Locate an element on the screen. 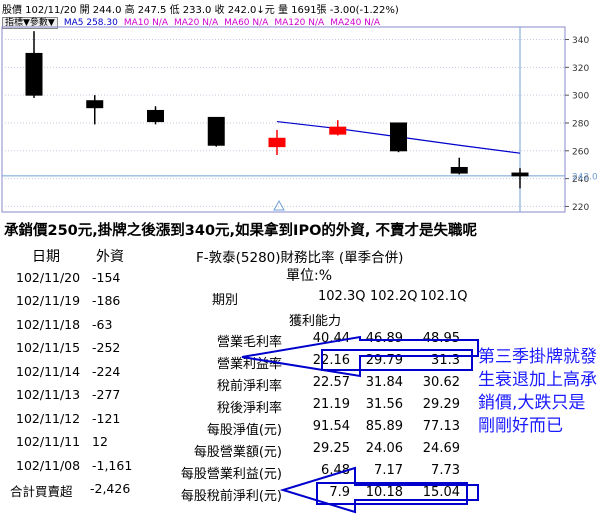 The image size is (600, 524). fin-row-value: 7.17 is located at coordinates (388, 470).